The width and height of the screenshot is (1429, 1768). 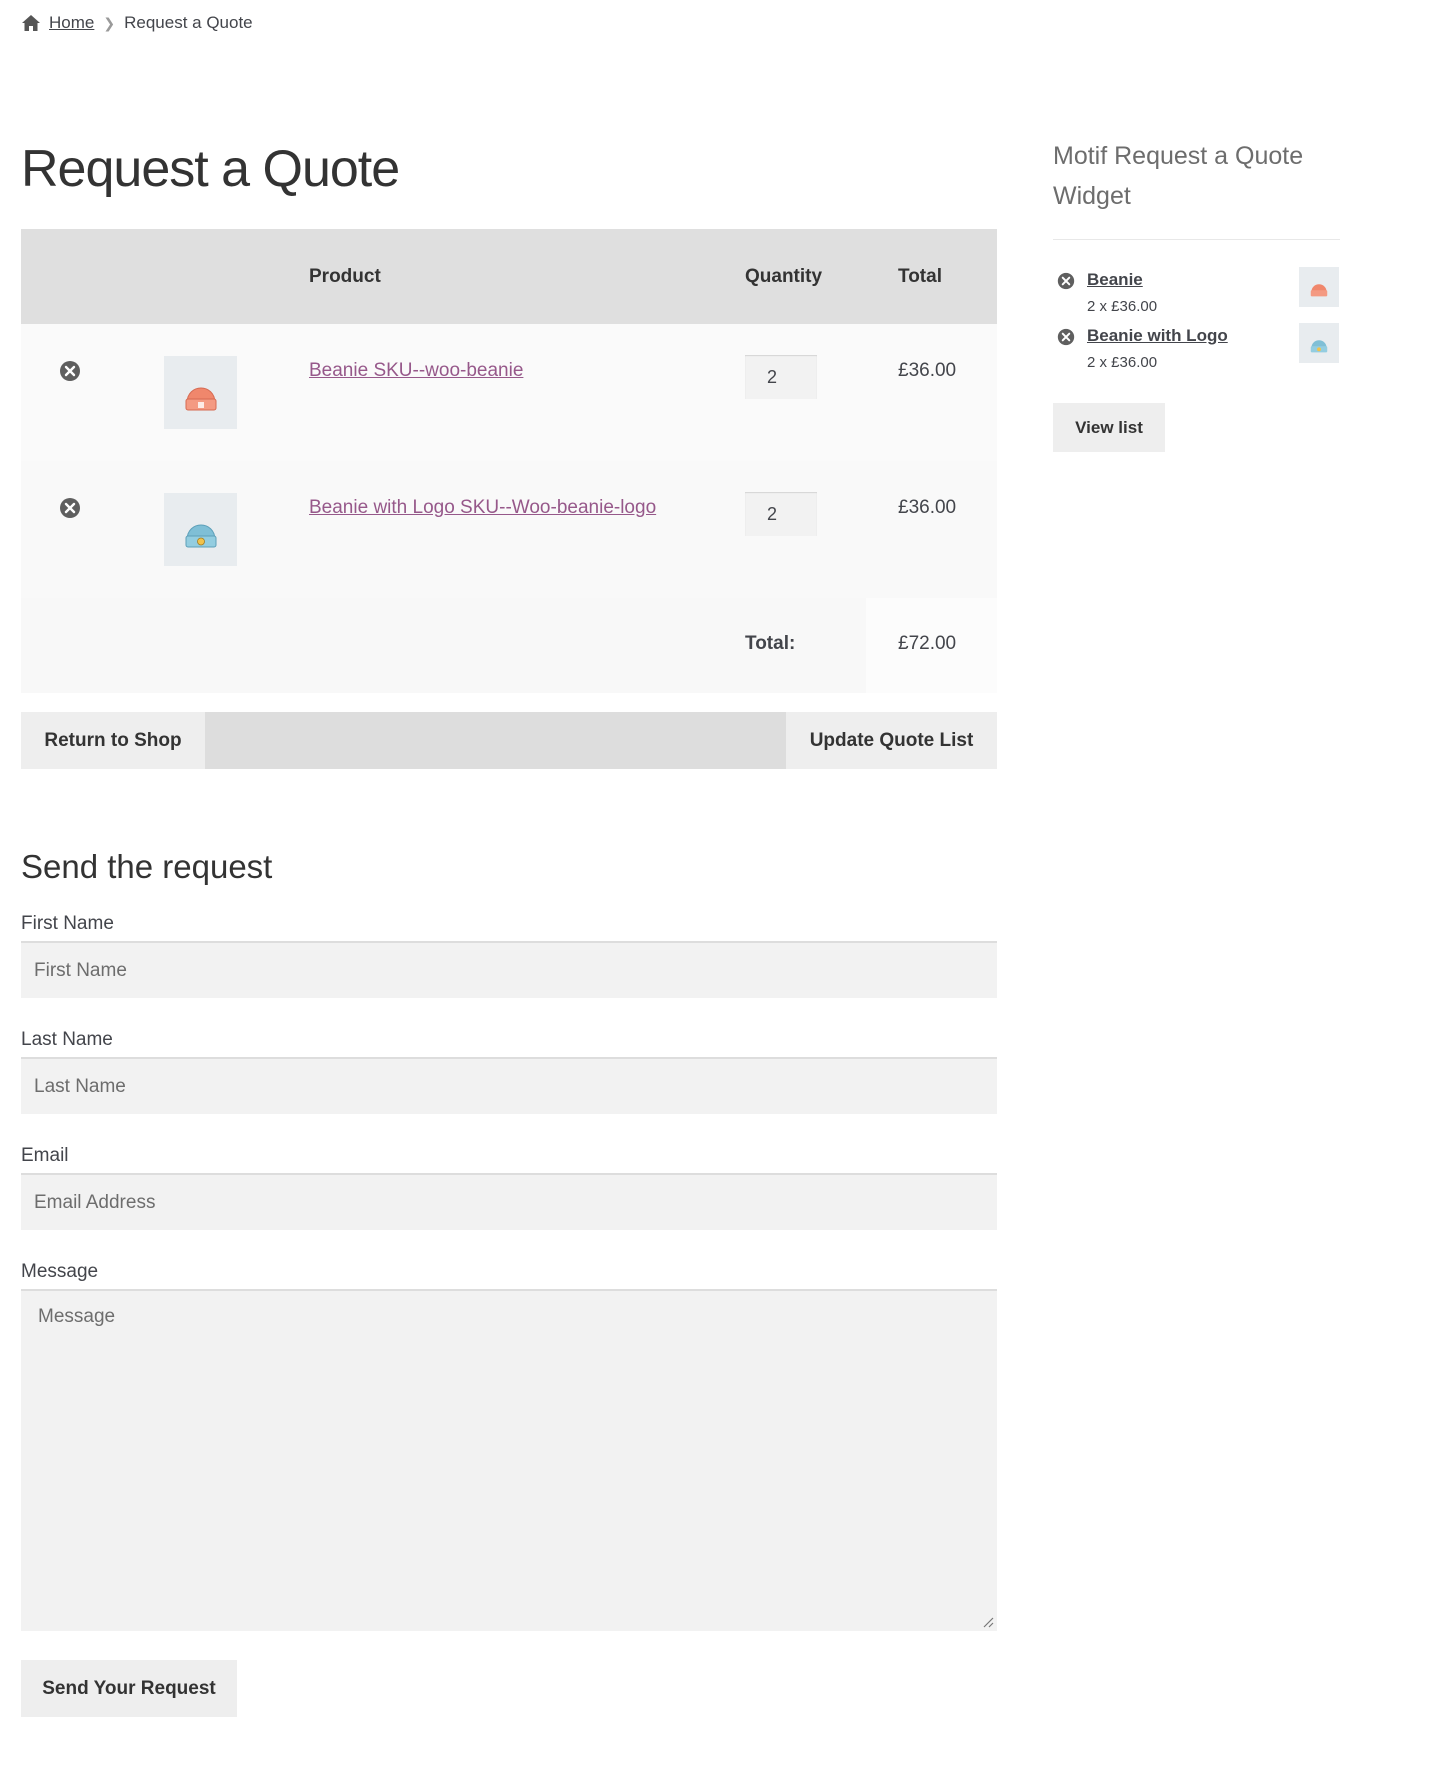 I want to click on first-name-field: First Name, so click(x=509, y=969).